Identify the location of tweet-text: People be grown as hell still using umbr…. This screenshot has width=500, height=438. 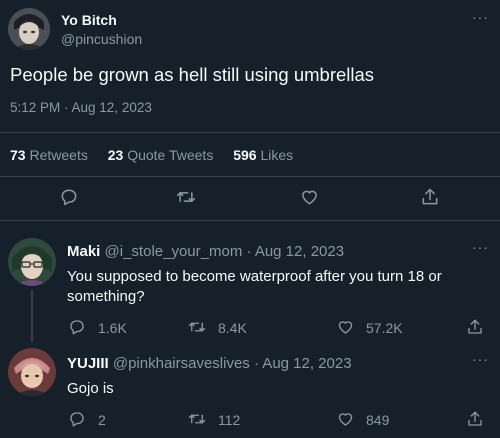
(192, 74).